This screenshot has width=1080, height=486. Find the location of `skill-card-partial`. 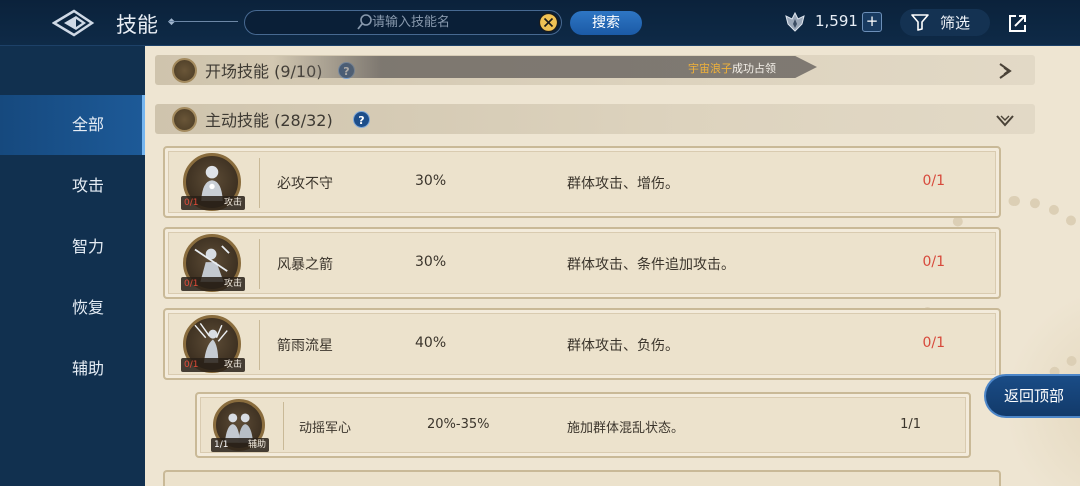

skill-card-partial is located at coordinates (582, 478).